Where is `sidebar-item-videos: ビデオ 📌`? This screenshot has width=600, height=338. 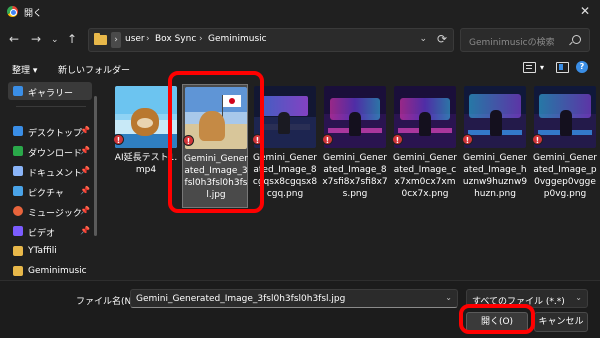 sidebar-item-videos: ビデオ 📌 is located at coordinates (50, 231).